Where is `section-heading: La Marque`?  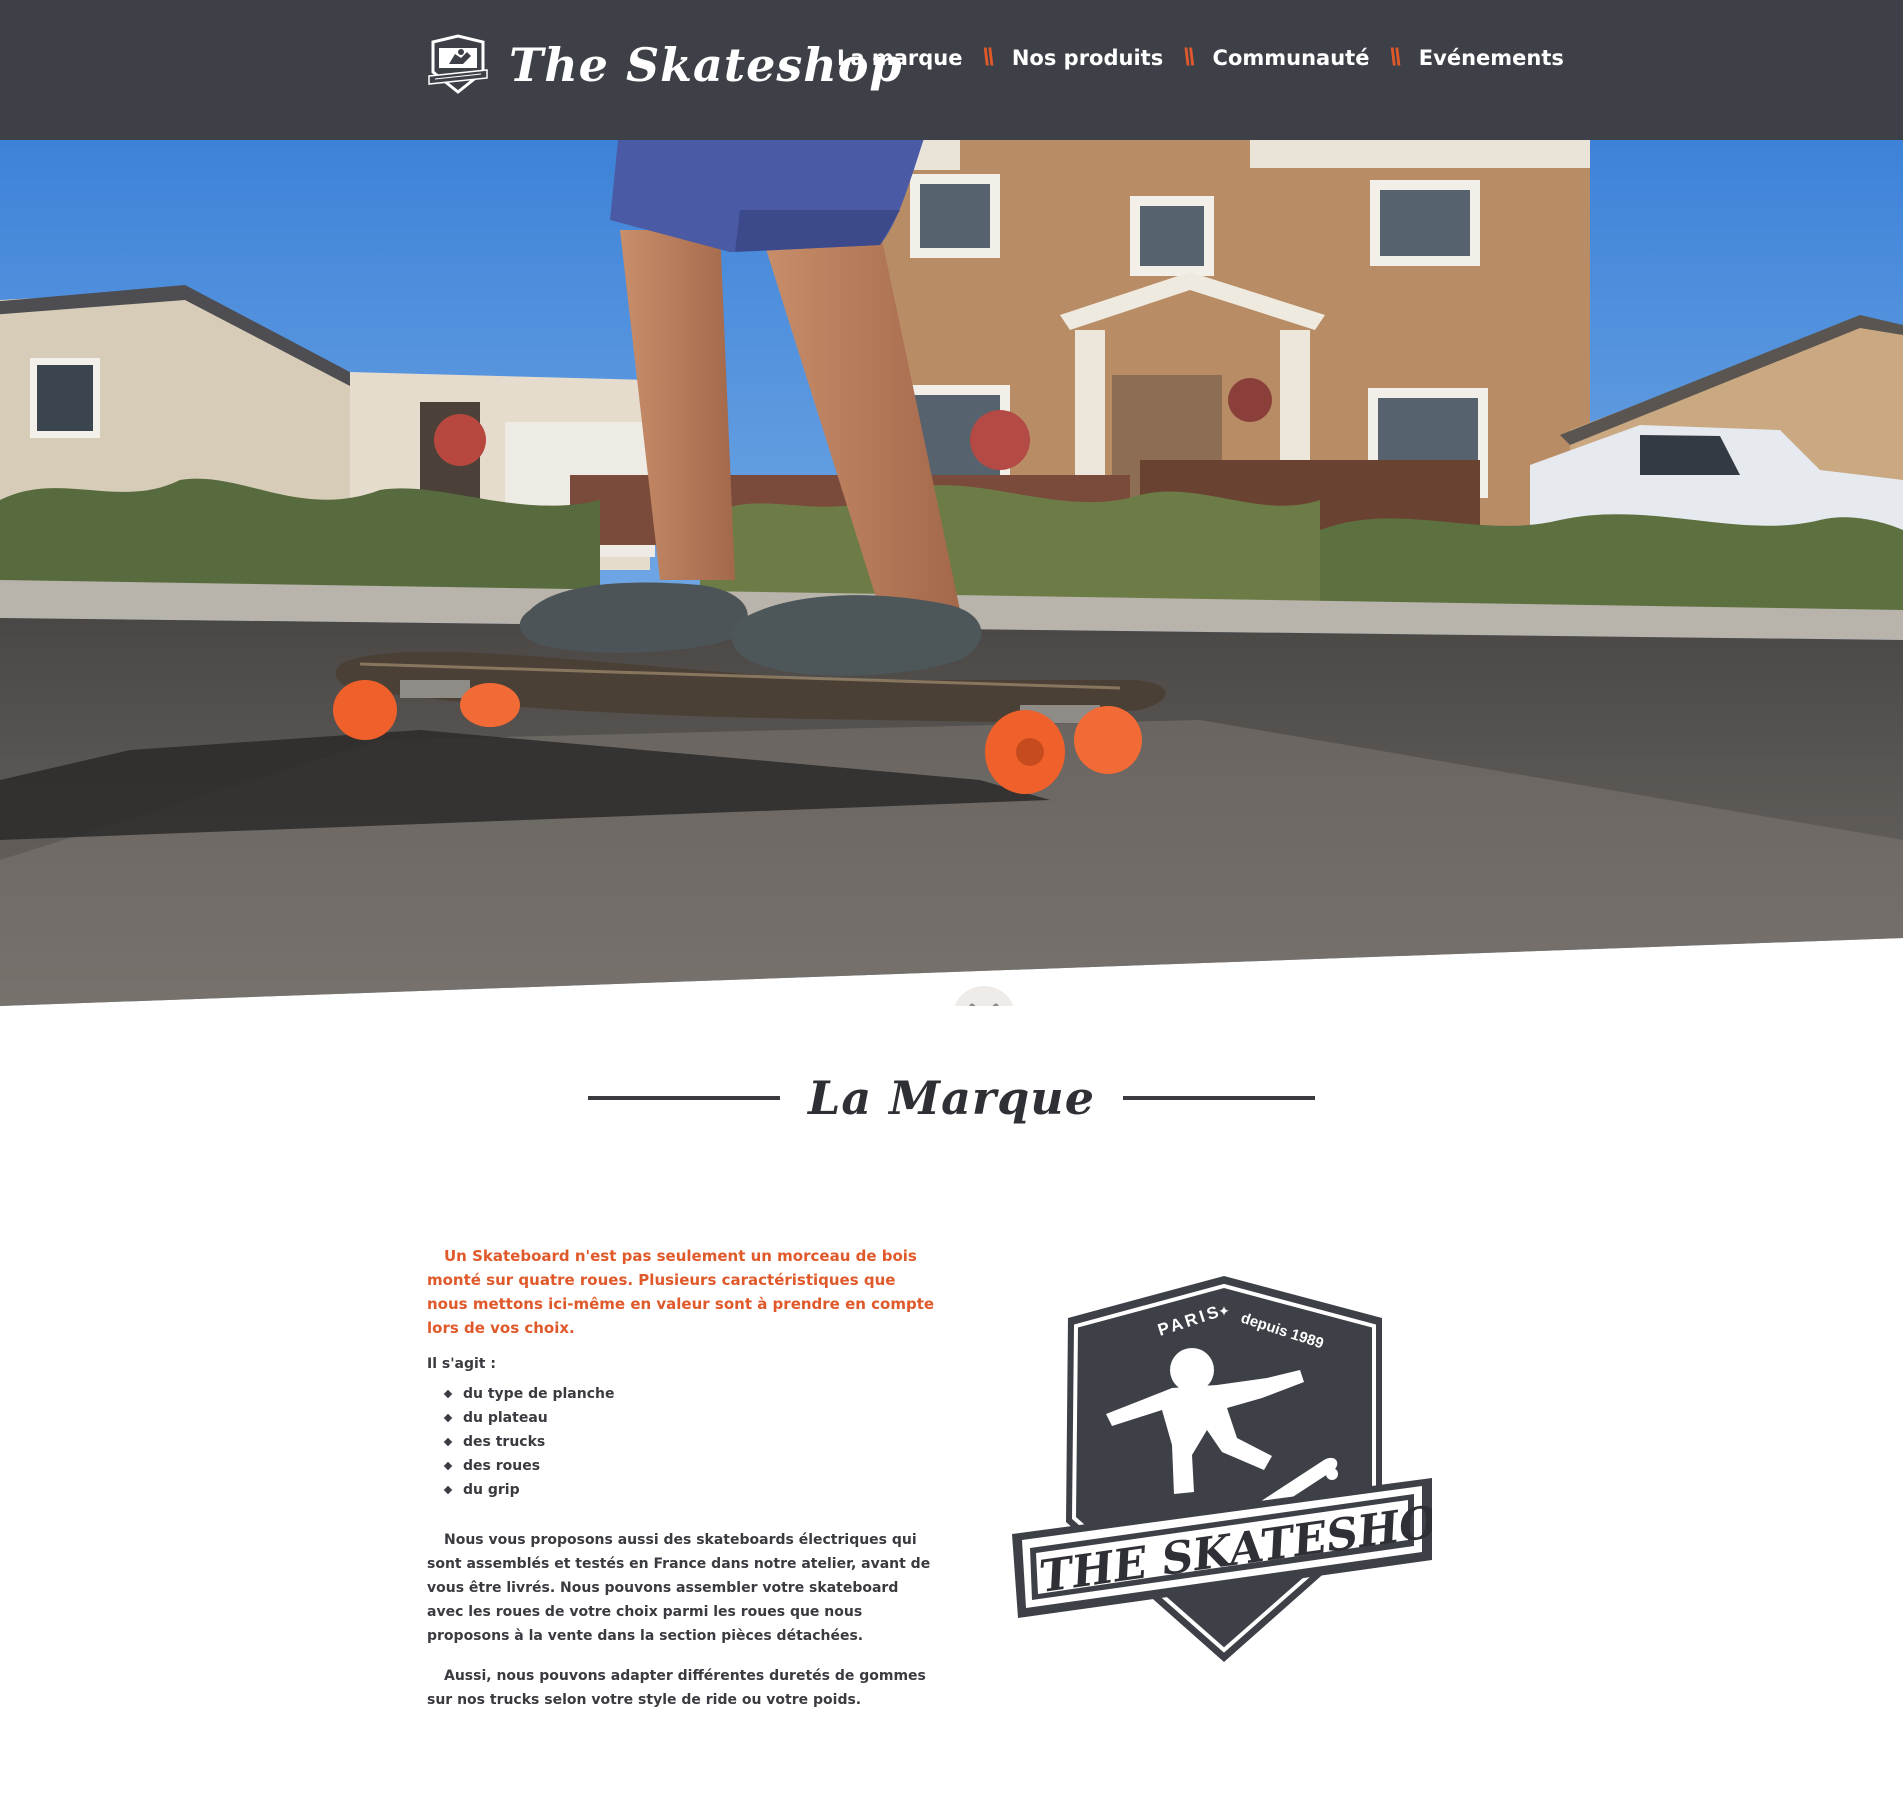 section-heading: La Marque is located at coordinates (951, 1098).